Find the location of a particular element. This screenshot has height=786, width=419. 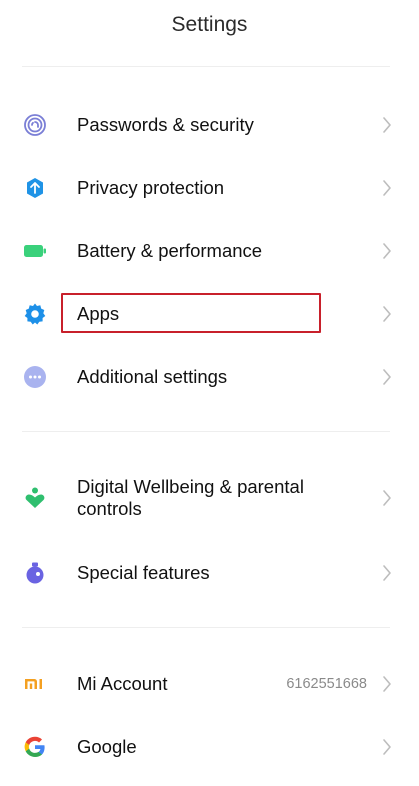

settings-item-label: Battery & performance is located at coordinates (170, 250).